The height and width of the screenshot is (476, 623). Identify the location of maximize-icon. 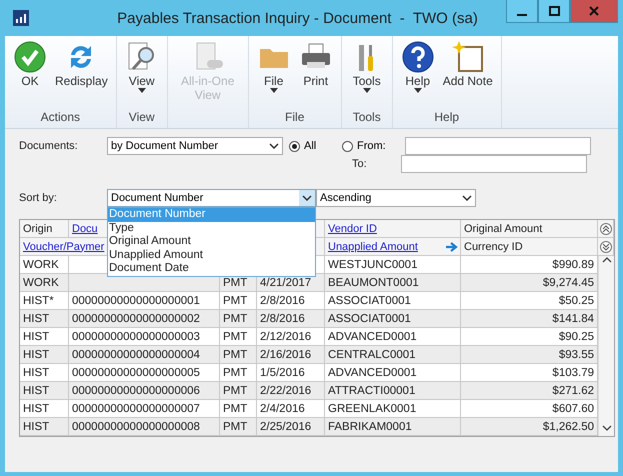
(554, 11).